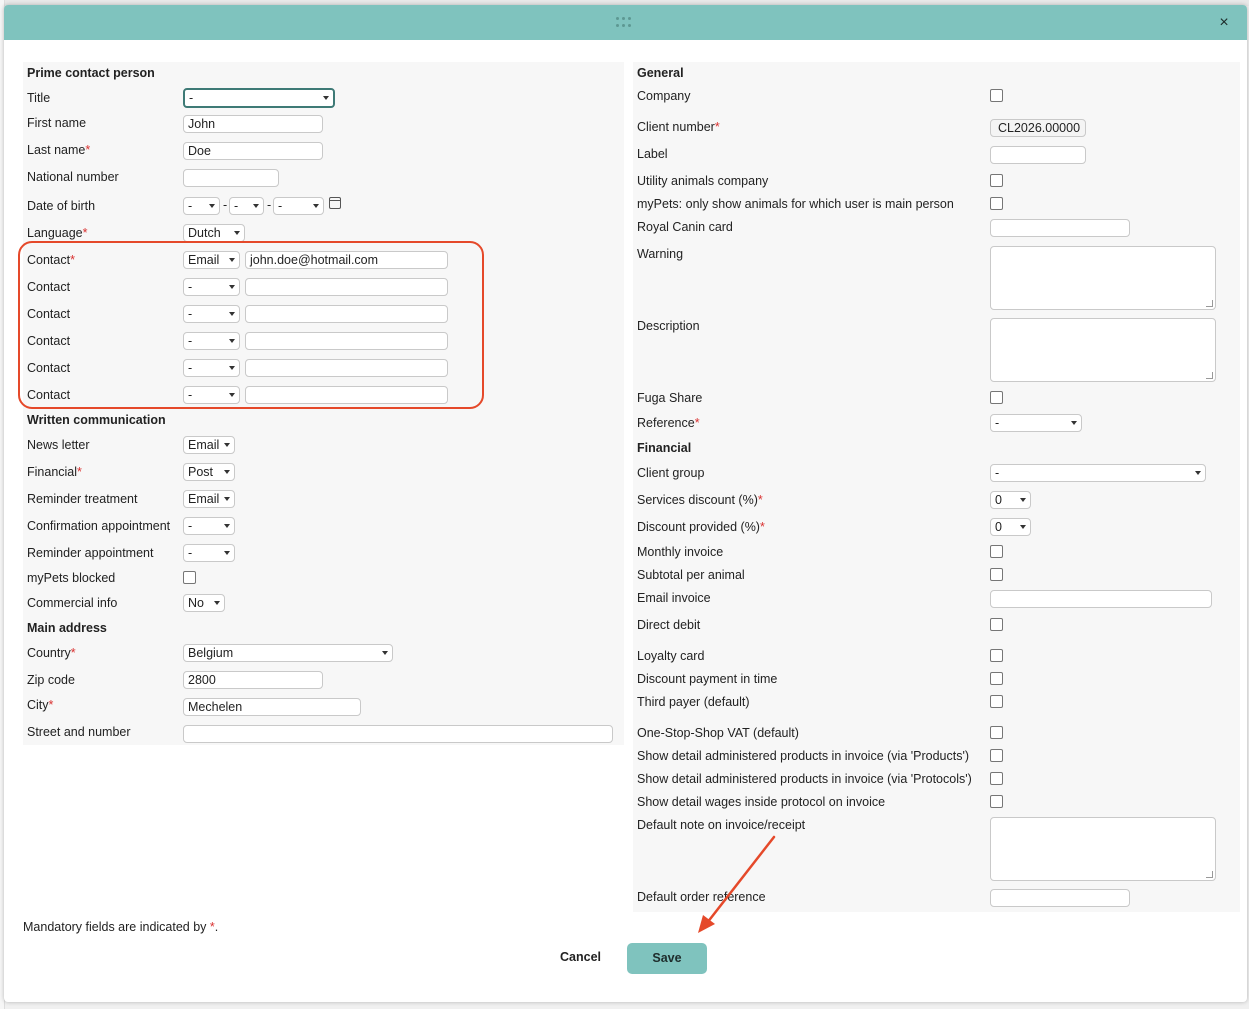  What do you see at coordinates (272, 707) in the screenshot?
I see `city-input: Mechelen` at bounding box center [272, 707].